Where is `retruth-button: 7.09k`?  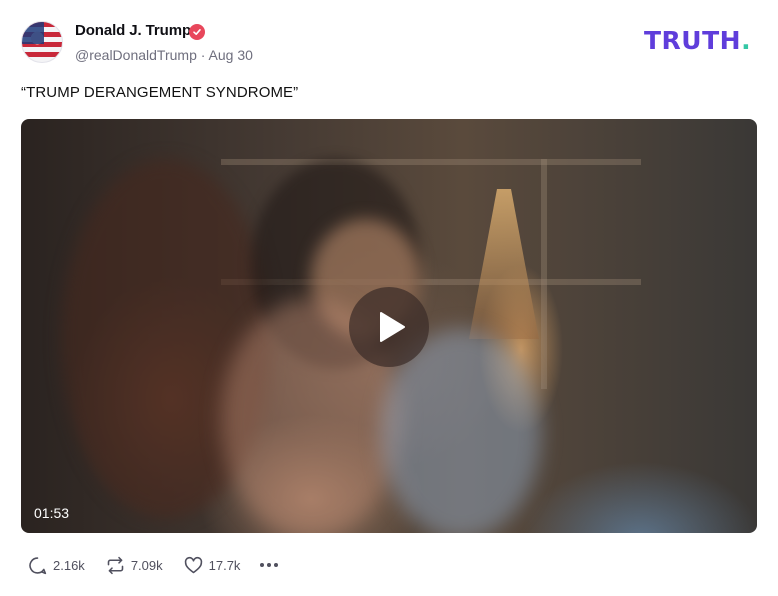 retruth-button: 7.09k is located at coordinates (134, 565).